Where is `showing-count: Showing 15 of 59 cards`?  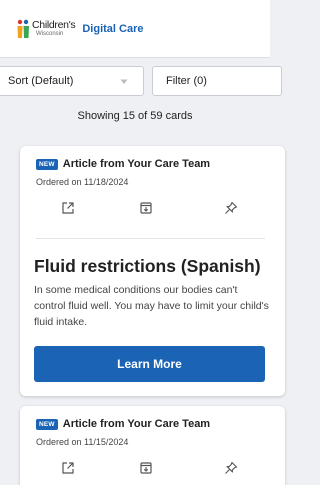
showing-count: Showing 15 of 59 cards is located at coordinates (135, 116).